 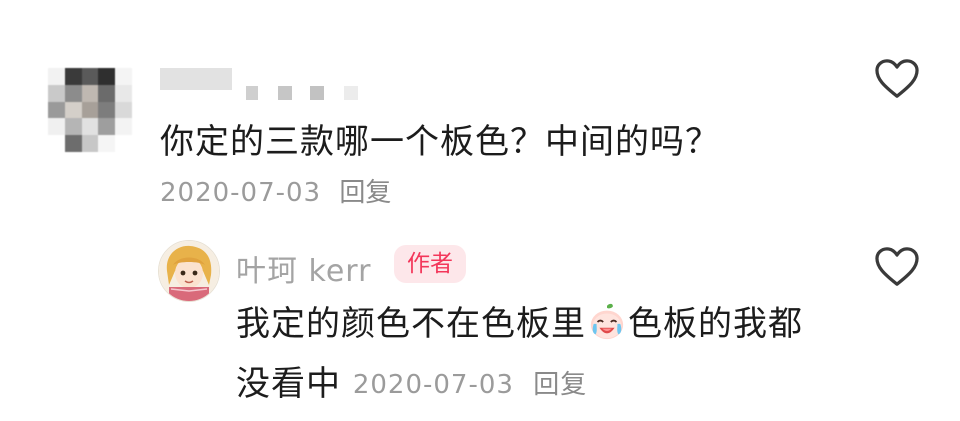 I want to click on reply-meta: 2020-07-03 回复, so click(x=470, y=385).